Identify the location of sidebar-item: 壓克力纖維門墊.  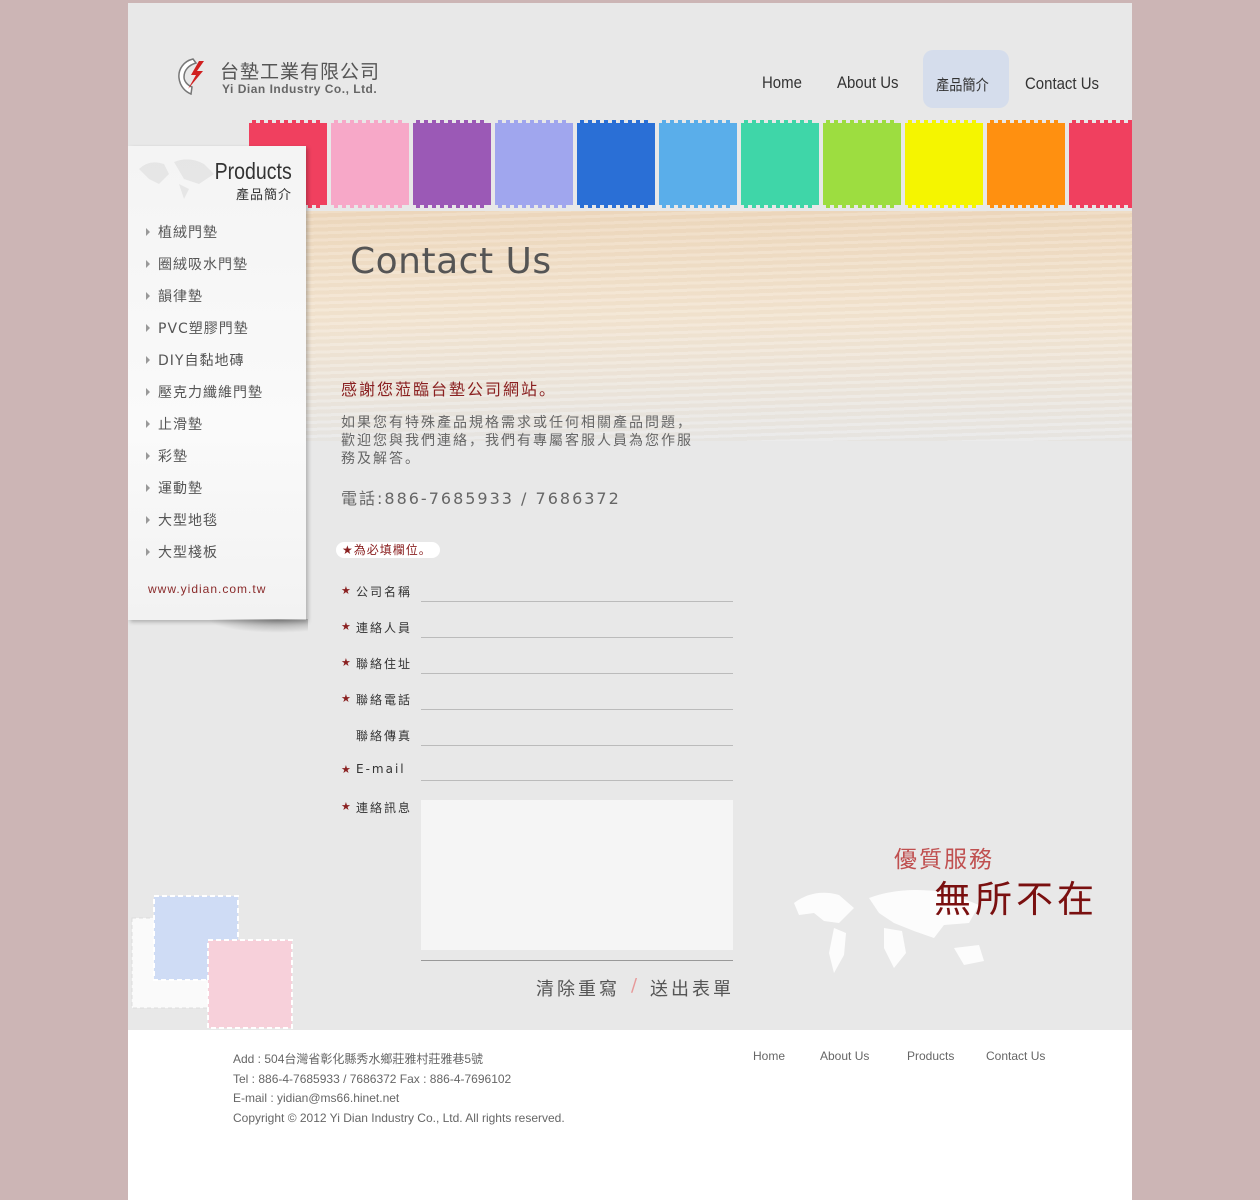
(204, 392).